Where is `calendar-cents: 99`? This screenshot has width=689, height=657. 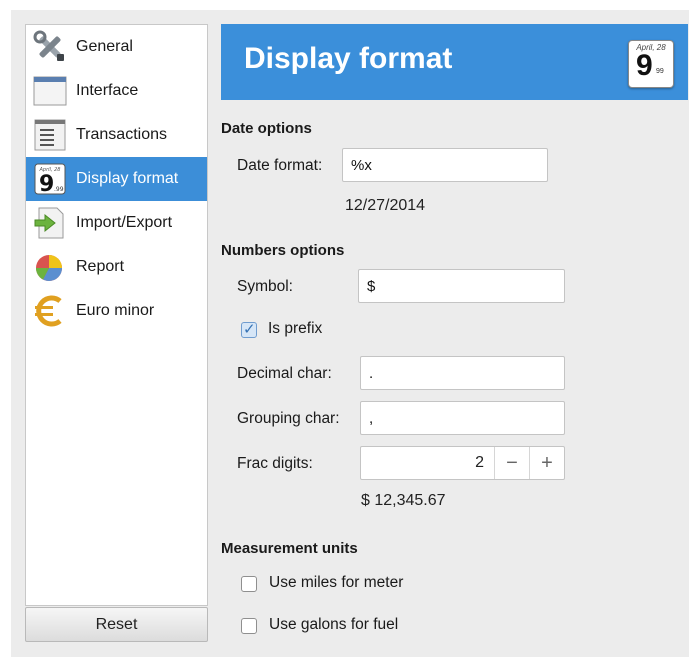
calendar-cents: 99 is located at coordinates (660, 71).